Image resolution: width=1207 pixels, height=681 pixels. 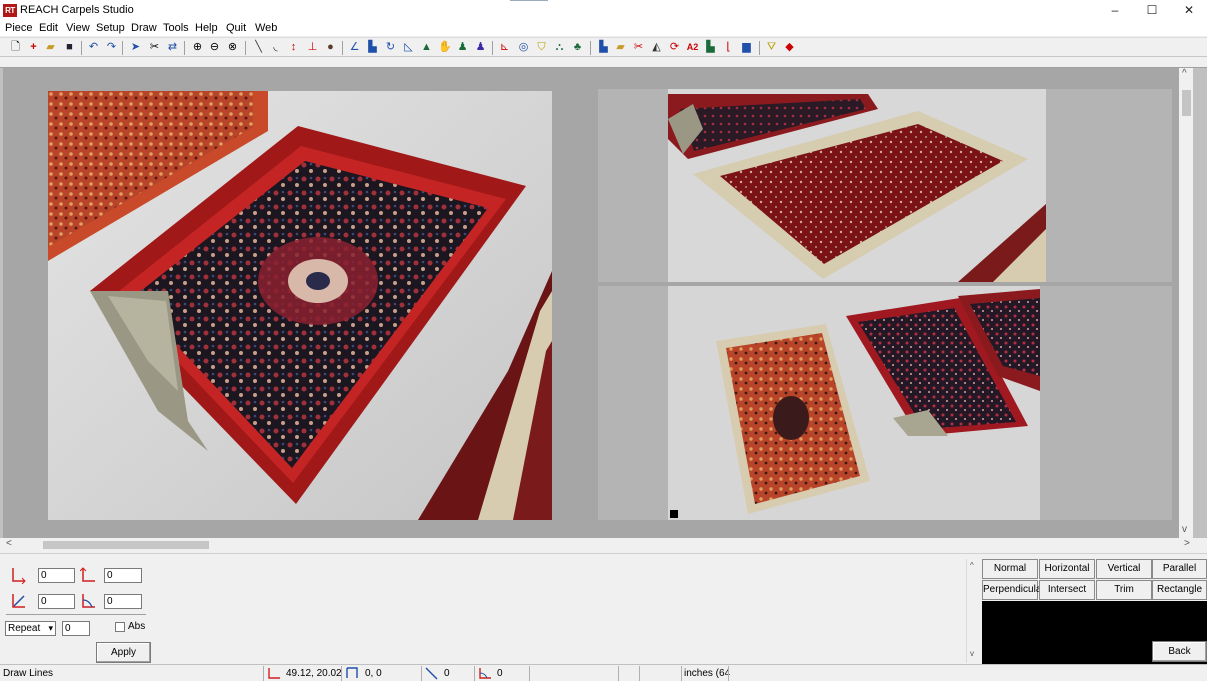 I want to click on ruler-icon: ◺, so click(x=408, y=47).